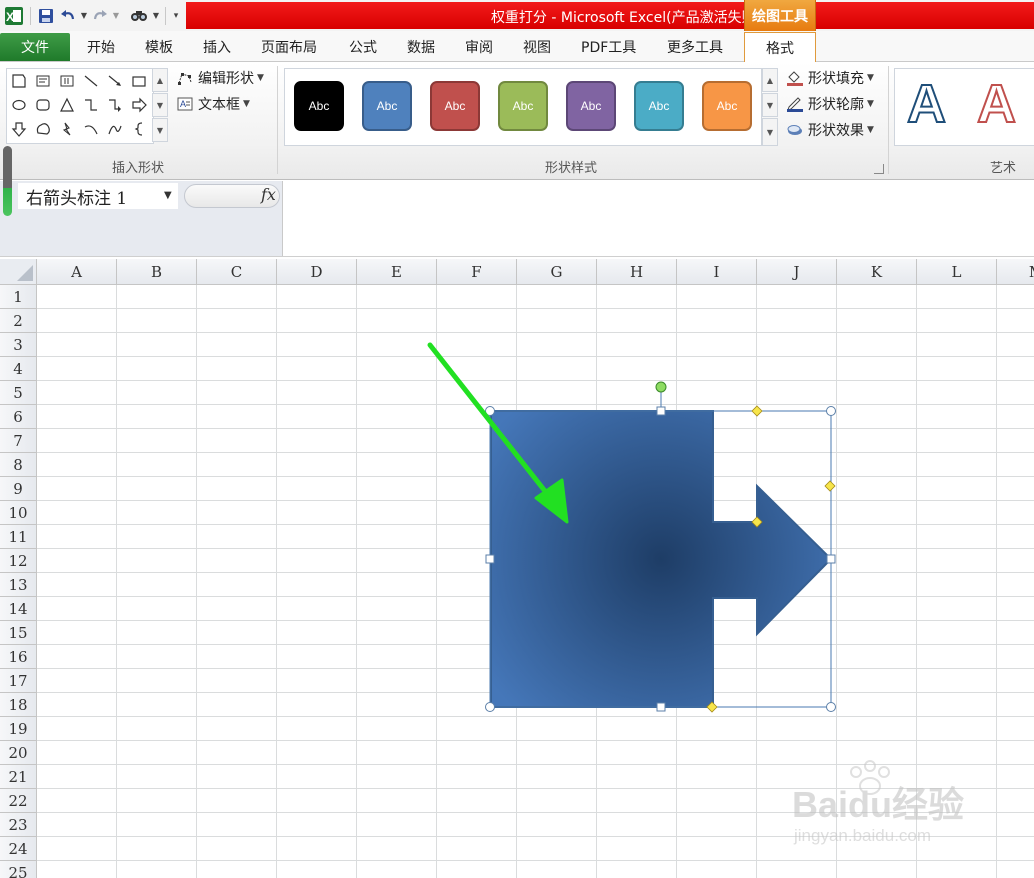 Image resolution: width=1034 pixels, height=878 pixels. Describe the element at coordinates (159, 47) in the screenshot. I see `tab-templates: 模板` at that location.